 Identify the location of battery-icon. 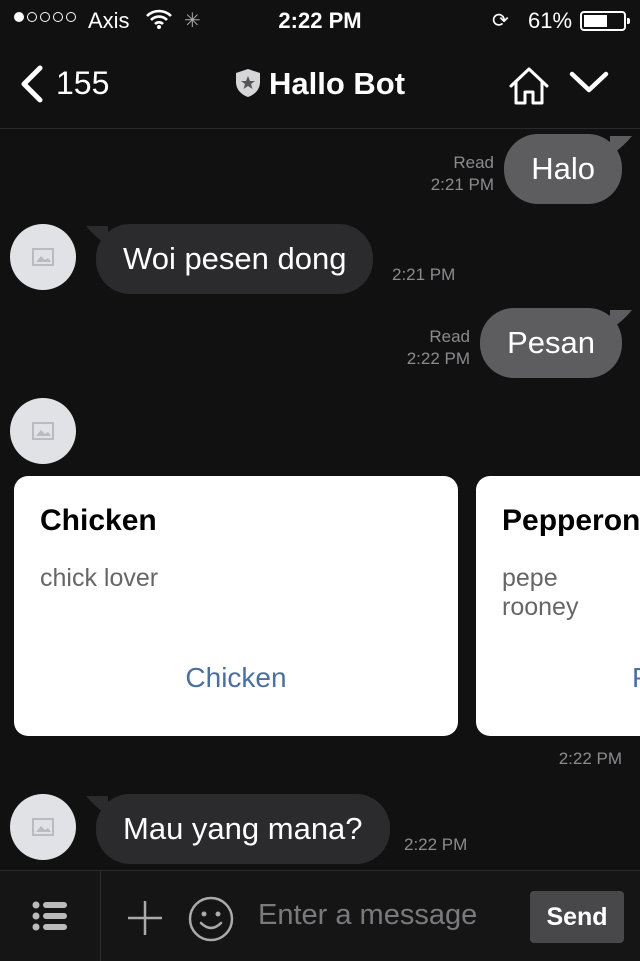
(605, 21).